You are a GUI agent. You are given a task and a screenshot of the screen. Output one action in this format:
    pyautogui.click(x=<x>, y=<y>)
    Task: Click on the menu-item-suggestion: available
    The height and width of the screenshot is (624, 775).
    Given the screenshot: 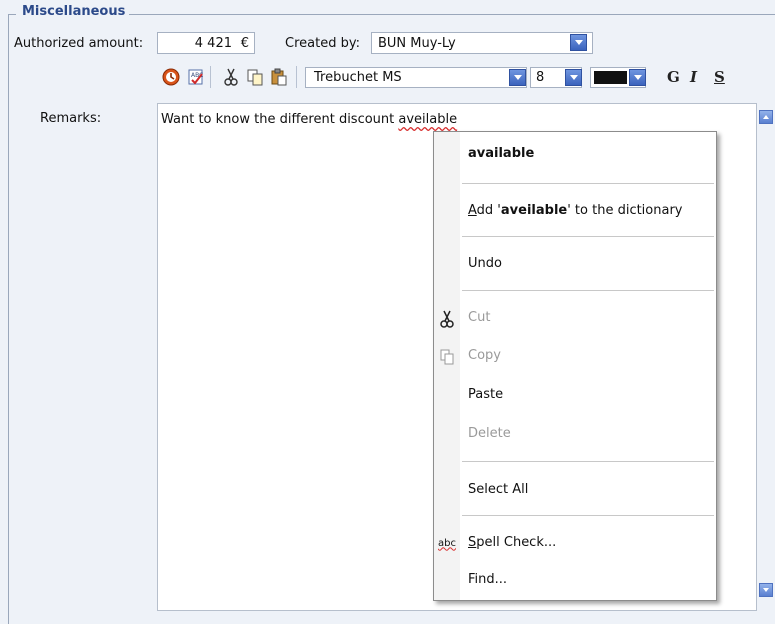 What is the action you would take?
    pyautogui.click(x=501, y=153)
    